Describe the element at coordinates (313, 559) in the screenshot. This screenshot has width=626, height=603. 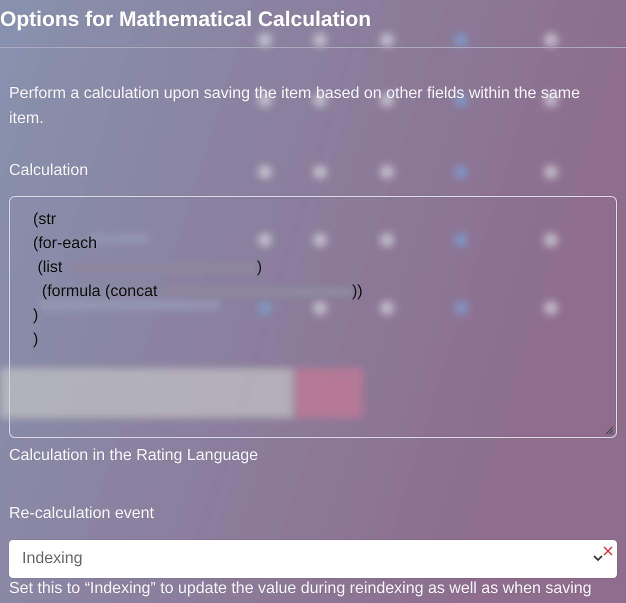
I see `event-select: Indexing` at that location.